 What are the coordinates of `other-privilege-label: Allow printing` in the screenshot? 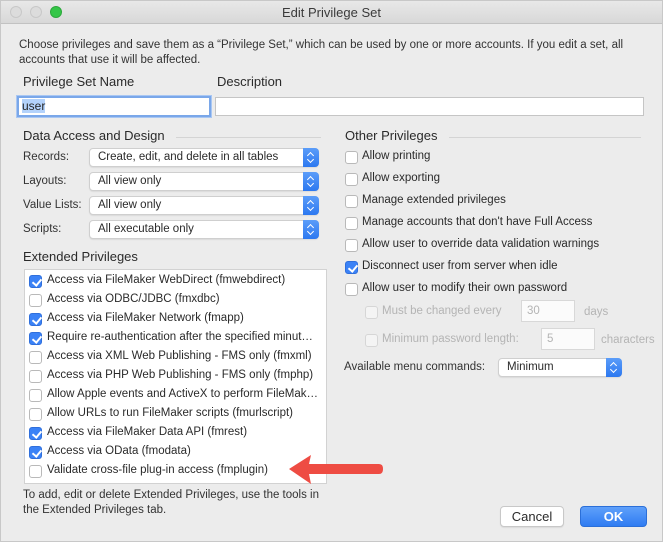 It's located at (396, 156).